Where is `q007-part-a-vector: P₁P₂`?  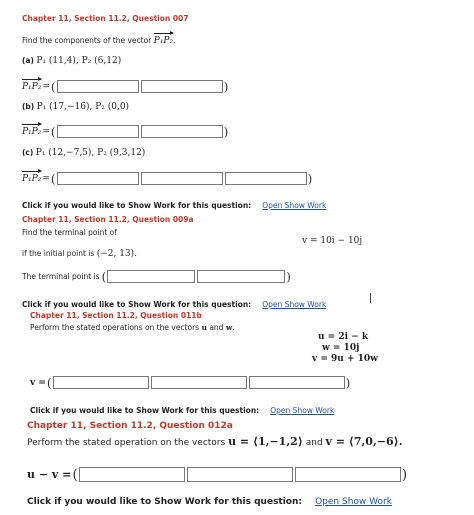 q007-part-a-vector: P₁P₂ is located at coordinates (32, 84).